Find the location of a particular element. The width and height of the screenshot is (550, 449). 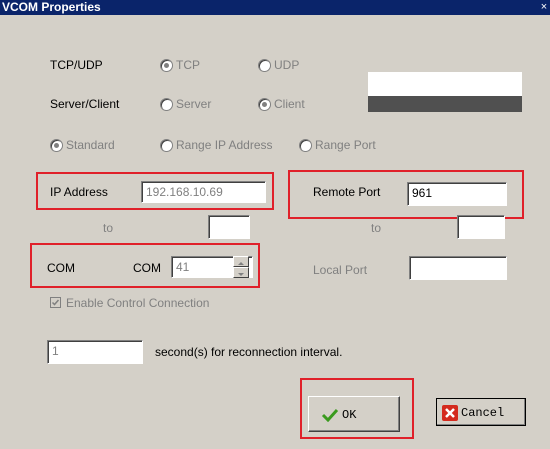

red-x-icon is located at coordinates (450, 413).